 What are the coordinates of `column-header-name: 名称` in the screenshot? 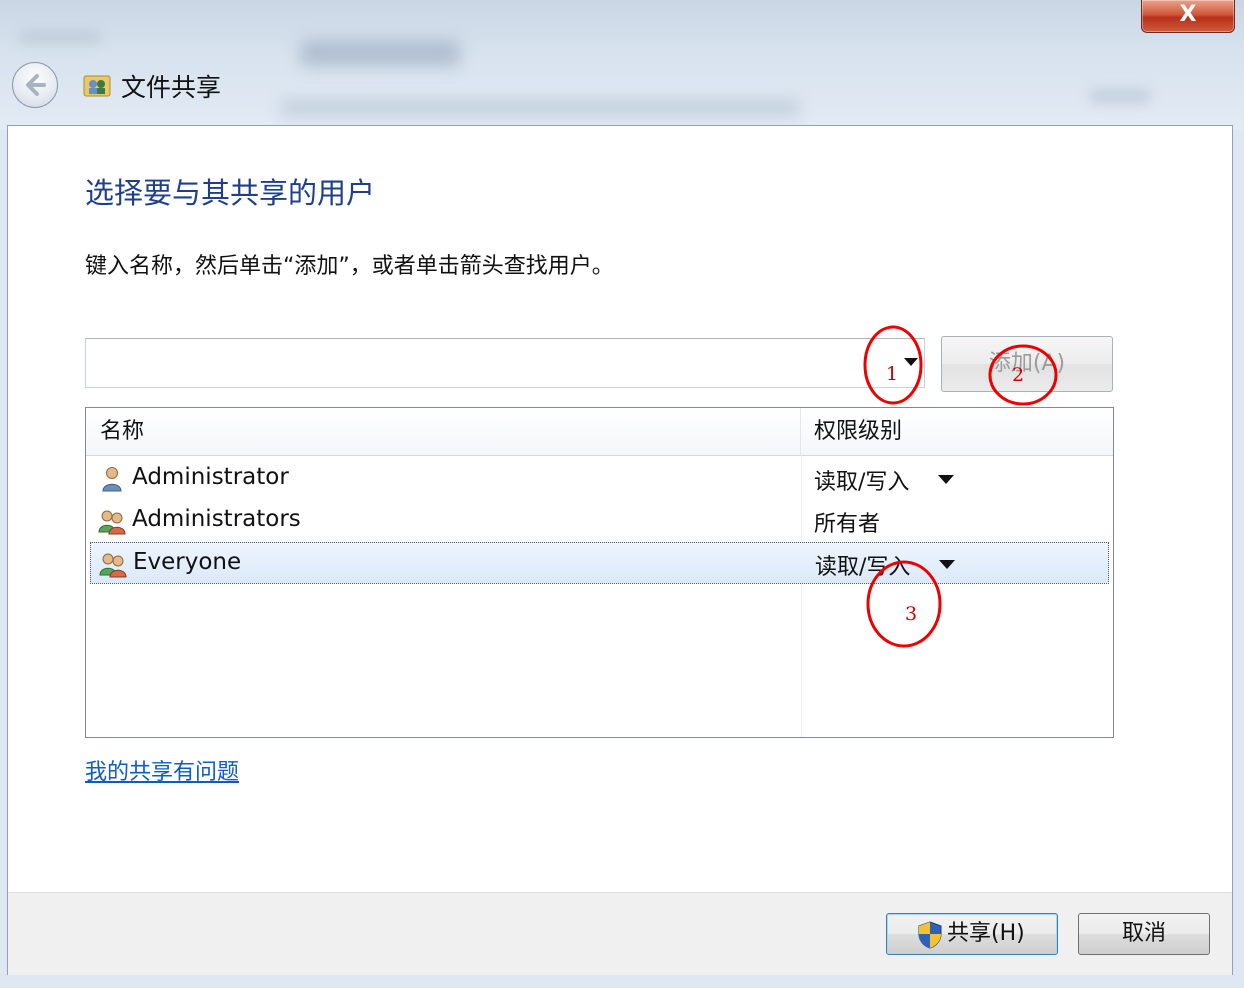 It's located at (443, 432).